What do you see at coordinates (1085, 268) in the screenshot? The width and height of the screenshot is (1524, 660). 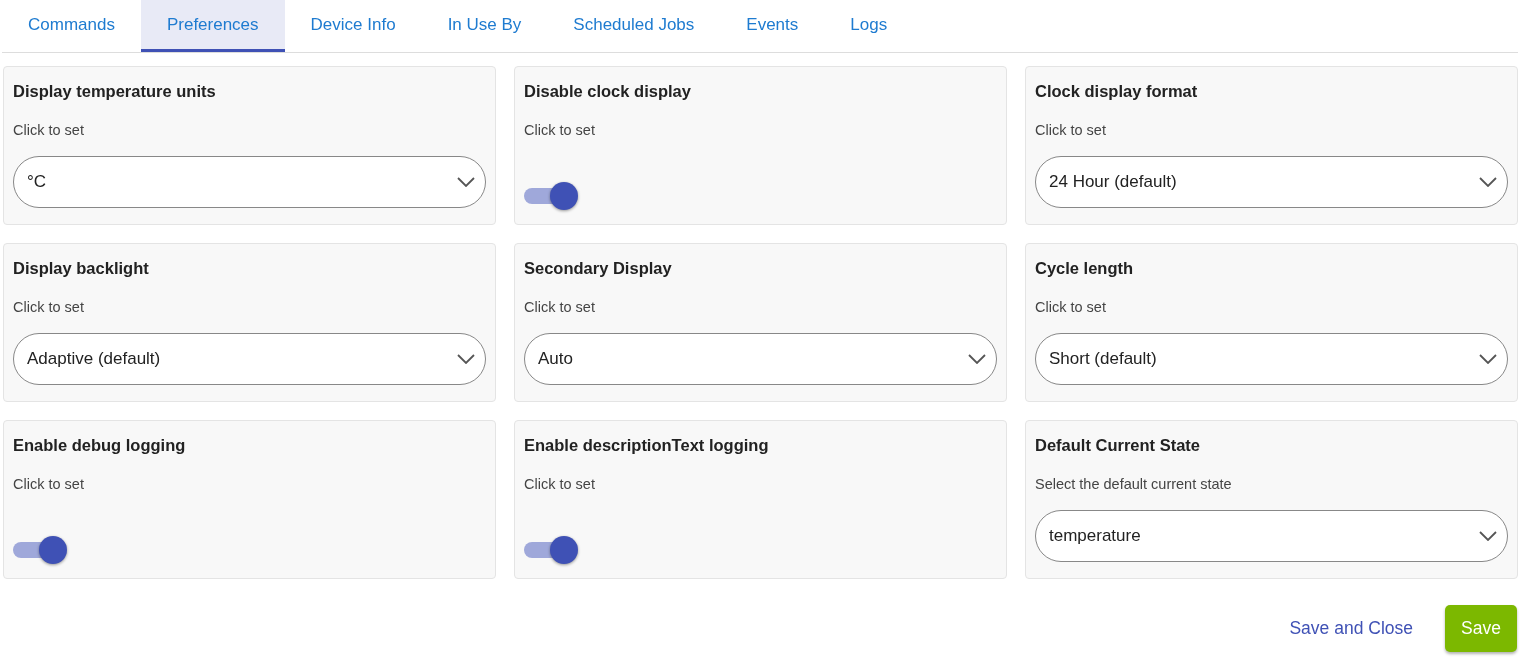 I see `preference-title: Cycle length` at bounding box center [1085, 268].